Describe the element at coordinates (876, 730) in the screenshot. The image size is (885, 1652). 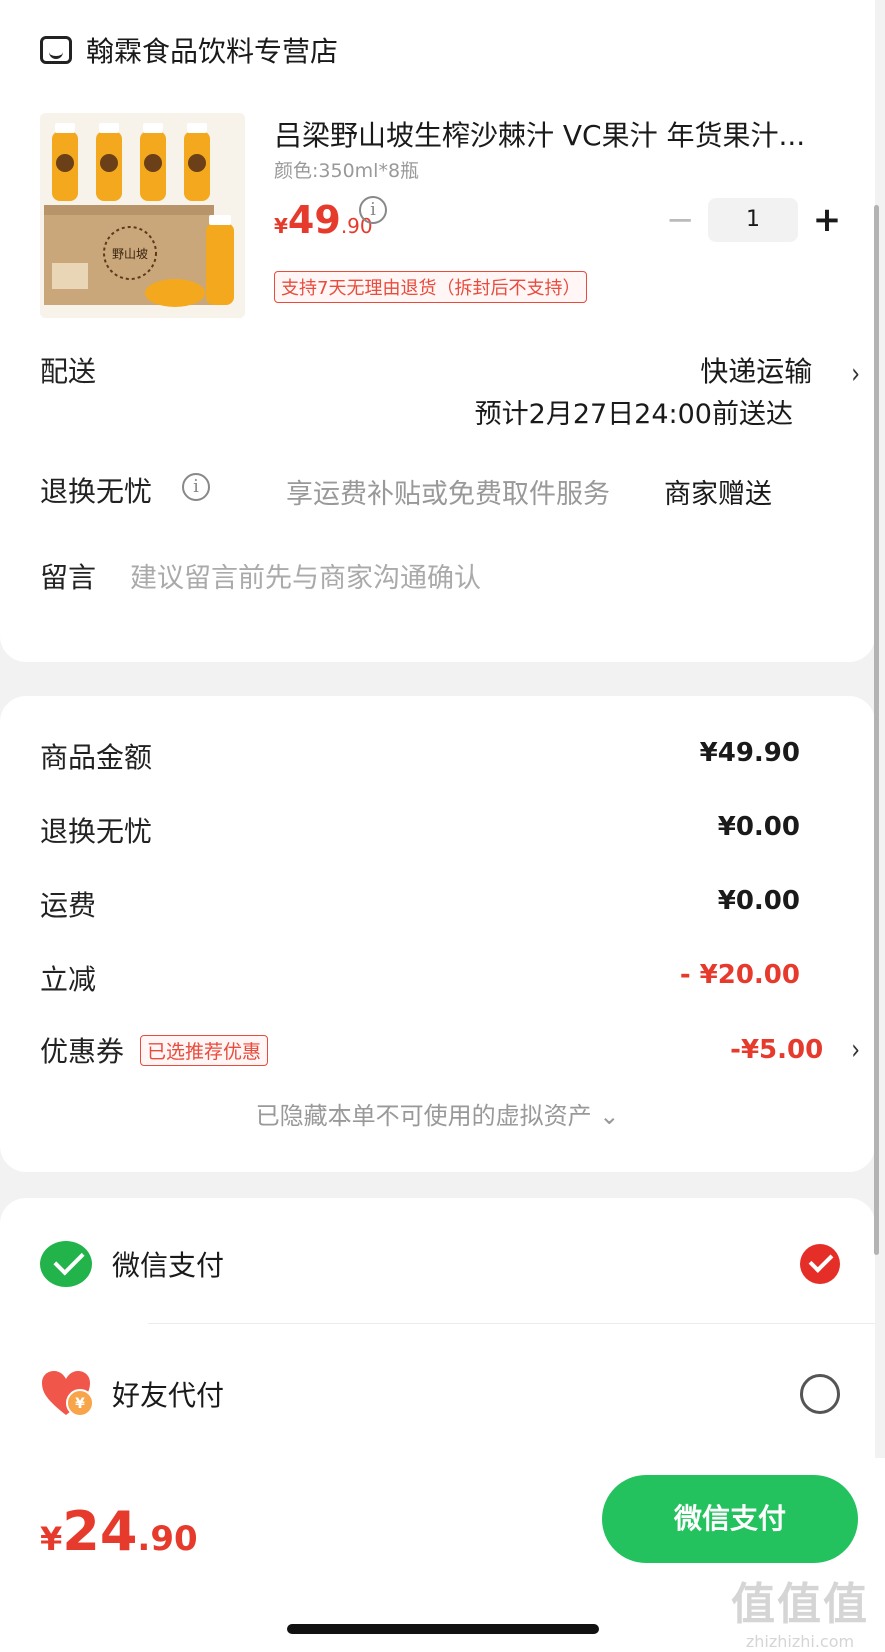
I see `scrollbar` at that location.